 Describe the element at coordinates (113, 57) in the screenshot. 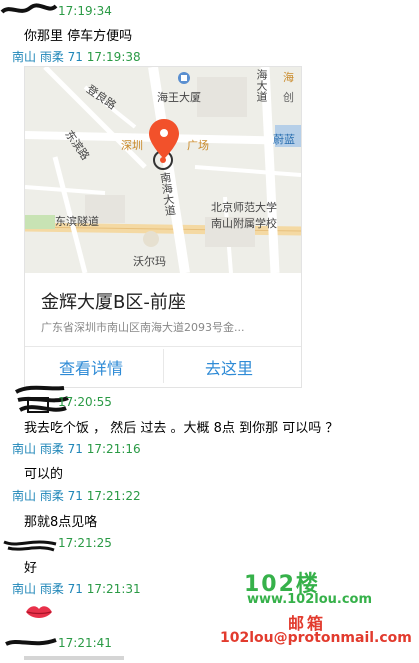

I see `message-time: 17:19:38` at that location.